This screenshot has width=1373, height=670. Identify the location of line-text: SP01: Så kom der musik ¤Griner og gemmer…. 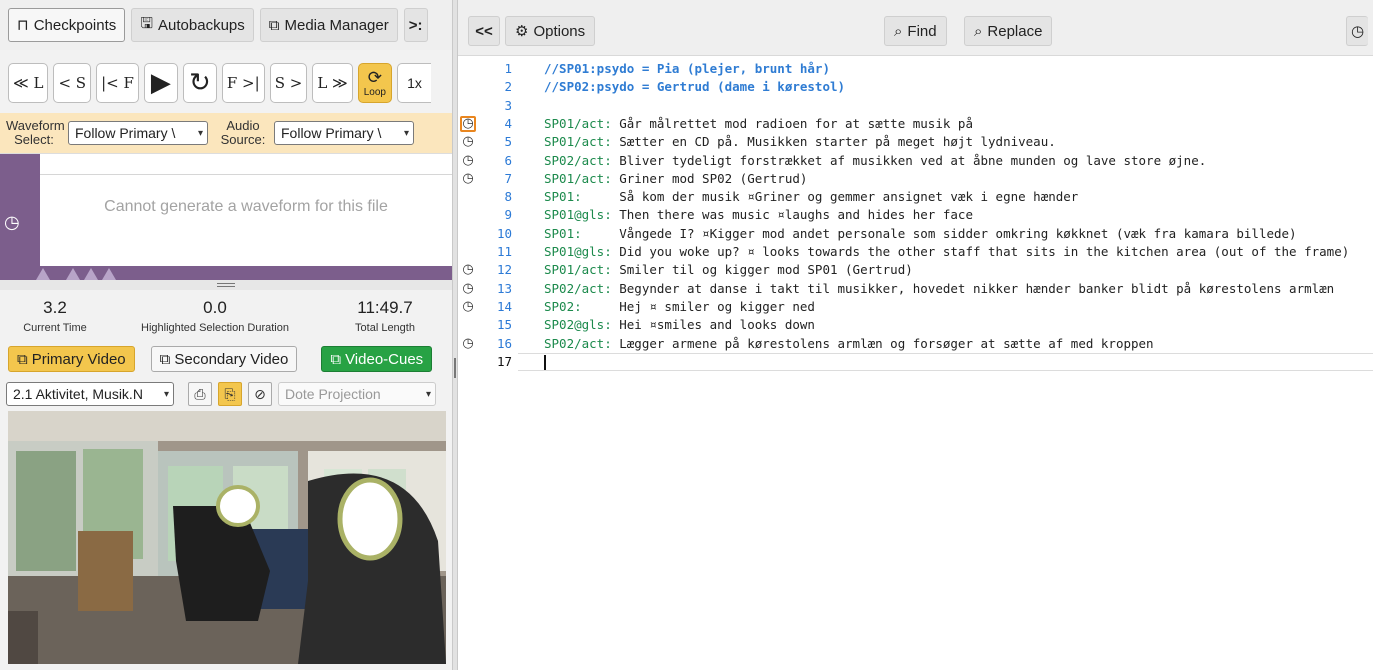
(811, 197).